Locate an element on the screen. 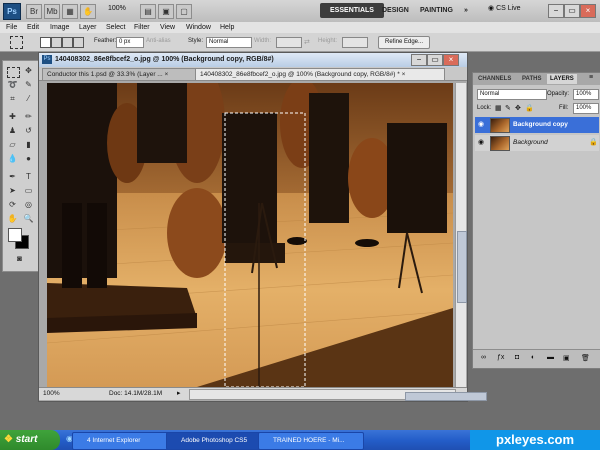 The height and width of the screenshot is (450, 600). adjustment-layer-icon: ◐ is located at coordinates (533, 357).